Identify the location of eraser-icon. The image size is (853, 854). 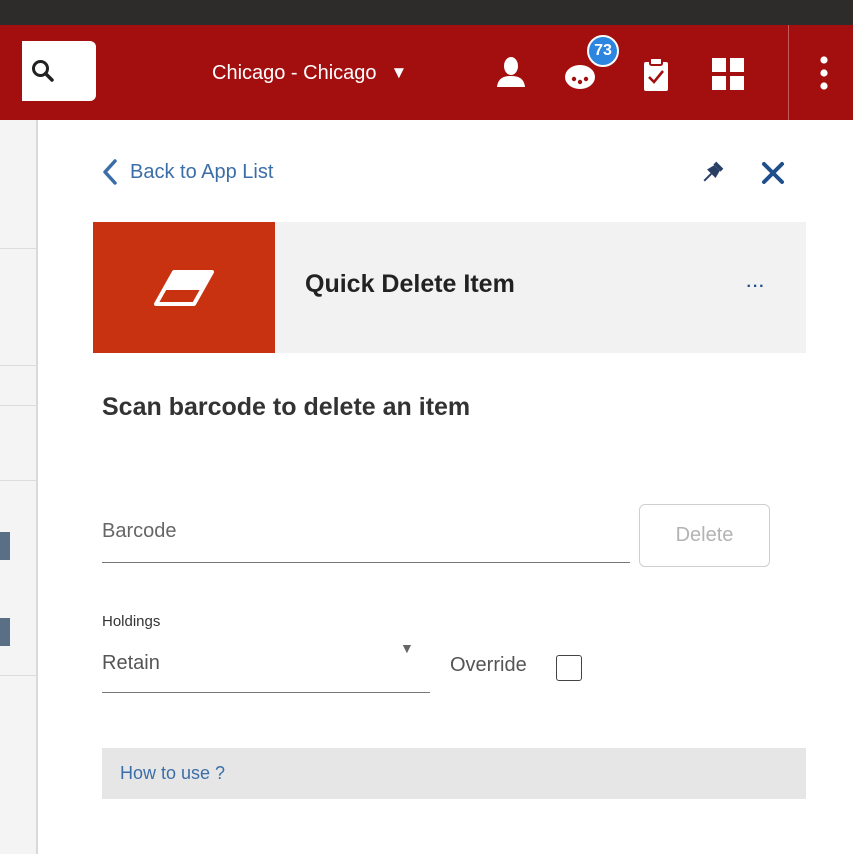
(184, 287).